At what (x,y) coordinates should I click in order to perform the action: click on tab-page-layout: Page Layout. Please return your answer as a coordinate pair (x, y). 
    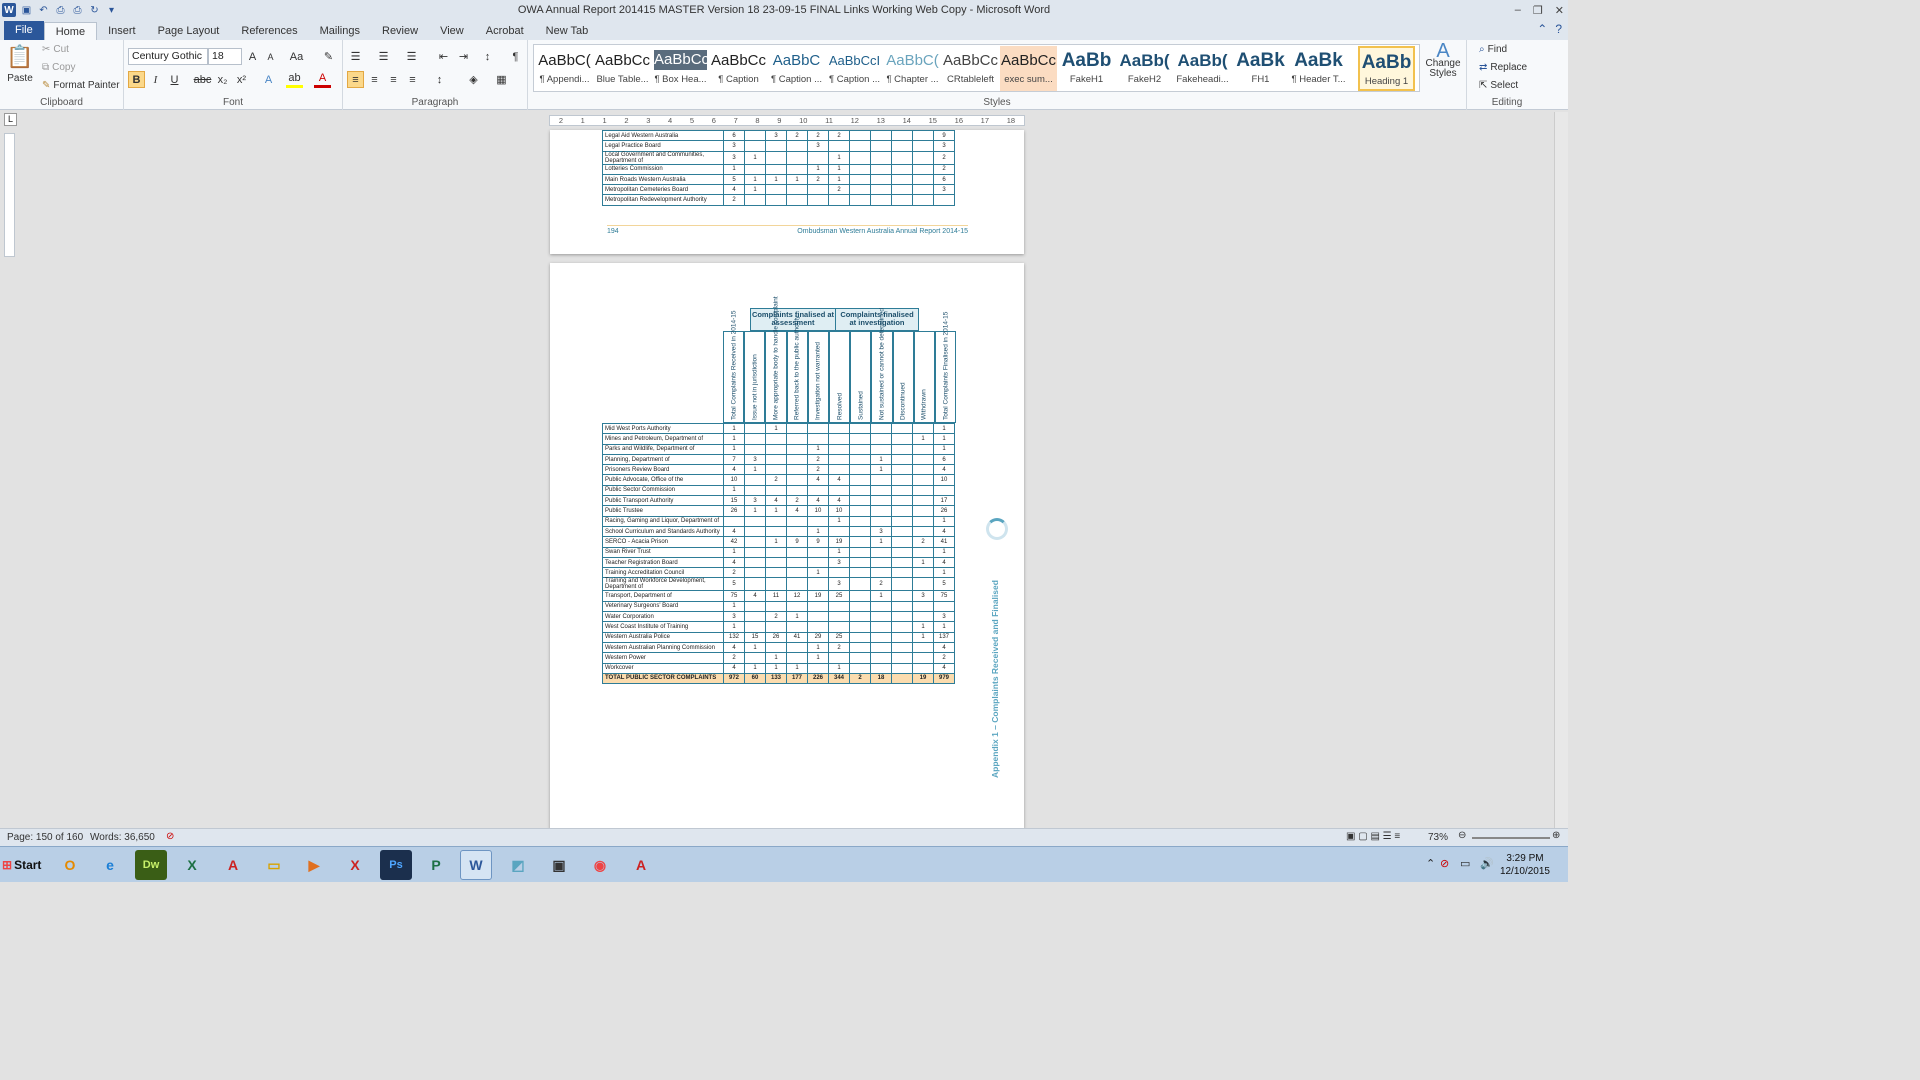
    Looking at the image, I should click on (189, 31).